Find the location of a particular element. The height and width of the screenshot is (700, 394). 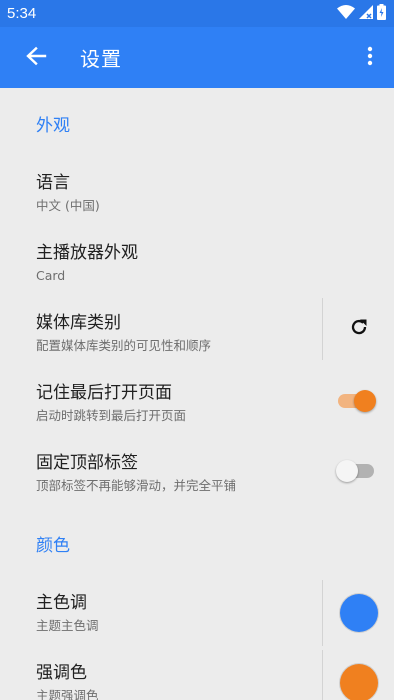

pref-title: 语言 is located at coordinates (53, 182).